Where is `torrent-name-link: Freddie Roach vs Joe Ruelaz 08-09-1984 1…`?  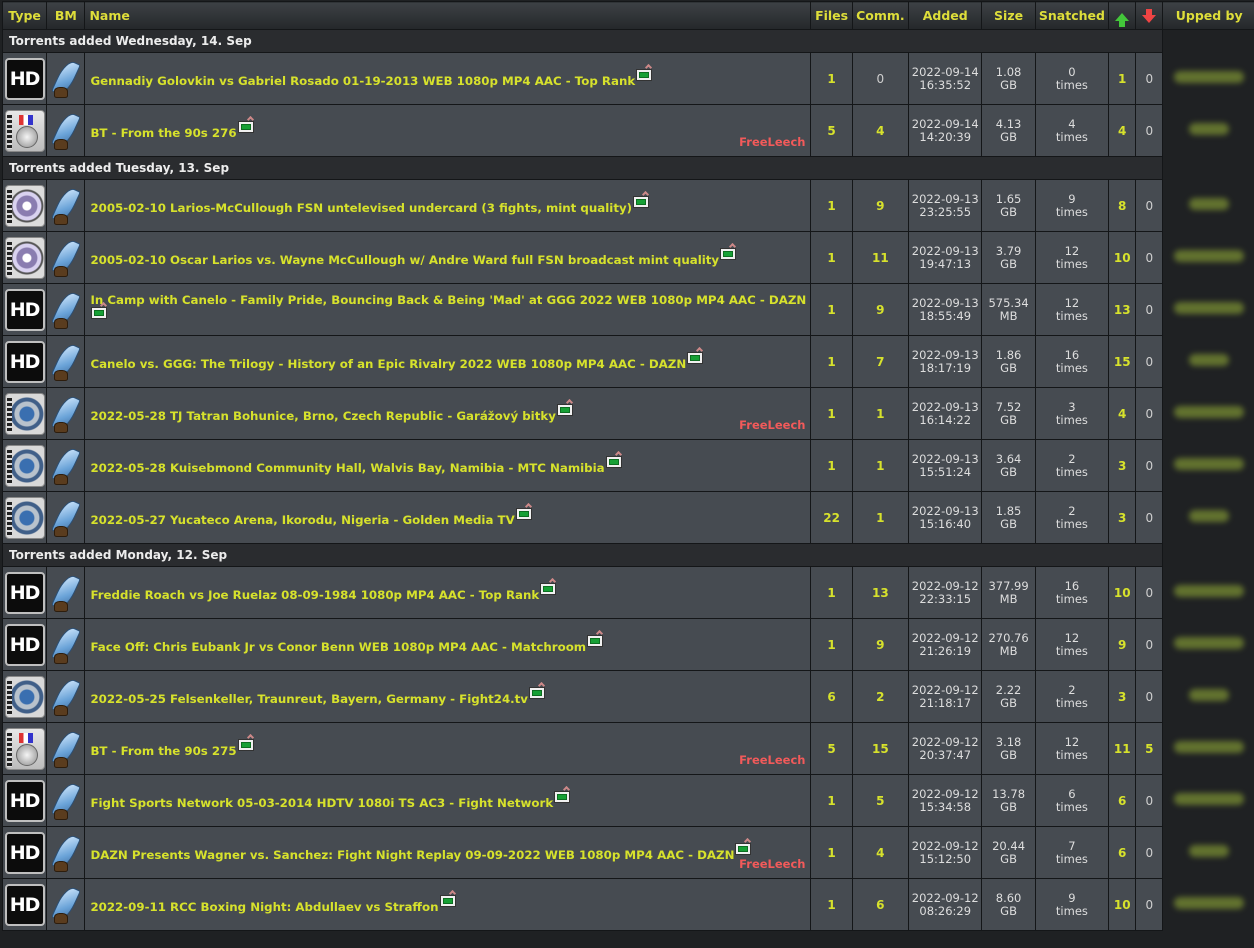 torrent-name-link: Freddie Roach vs Joe Ruelaz 08-09-1984 1… is located at coordinates (314, 595).